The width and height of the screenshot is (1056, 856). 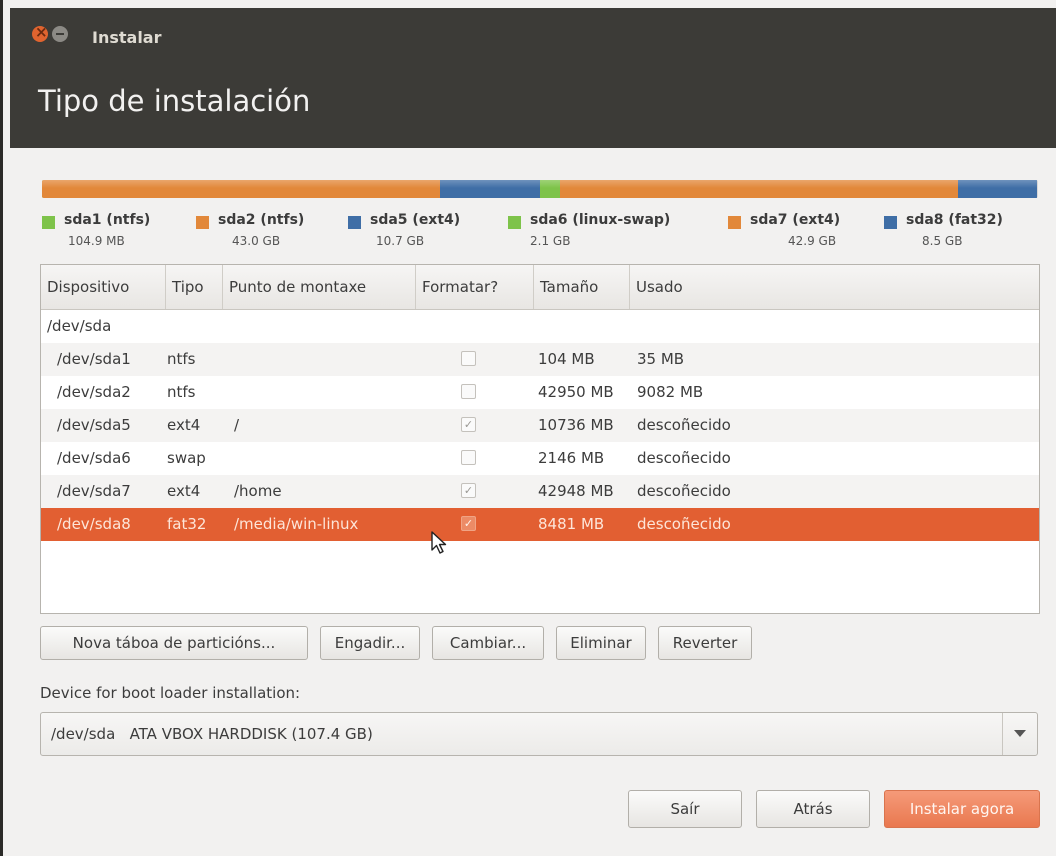 What do you see at coordinates (318, 287) in the screenshot?
I see `column-header-mount: Punto de montaxe` at bounding box center [318, 287].